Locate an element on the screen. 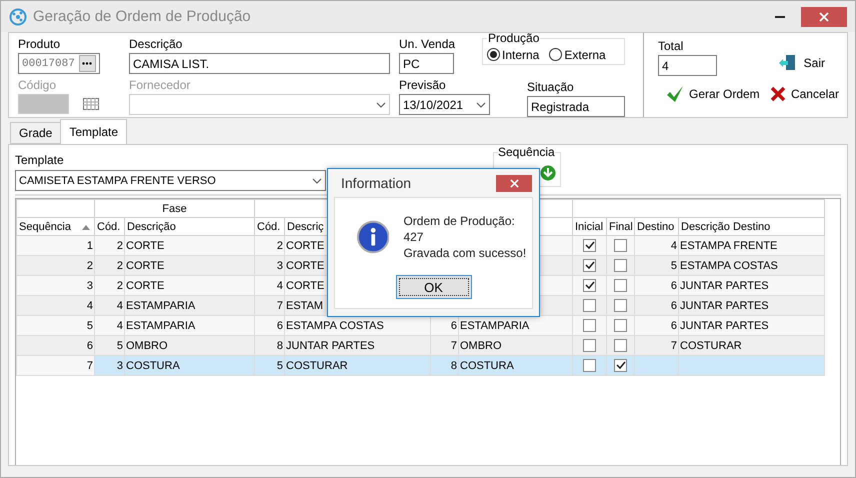  generate-order-button: Gerar Ordem is located at coordinates (713, 94).